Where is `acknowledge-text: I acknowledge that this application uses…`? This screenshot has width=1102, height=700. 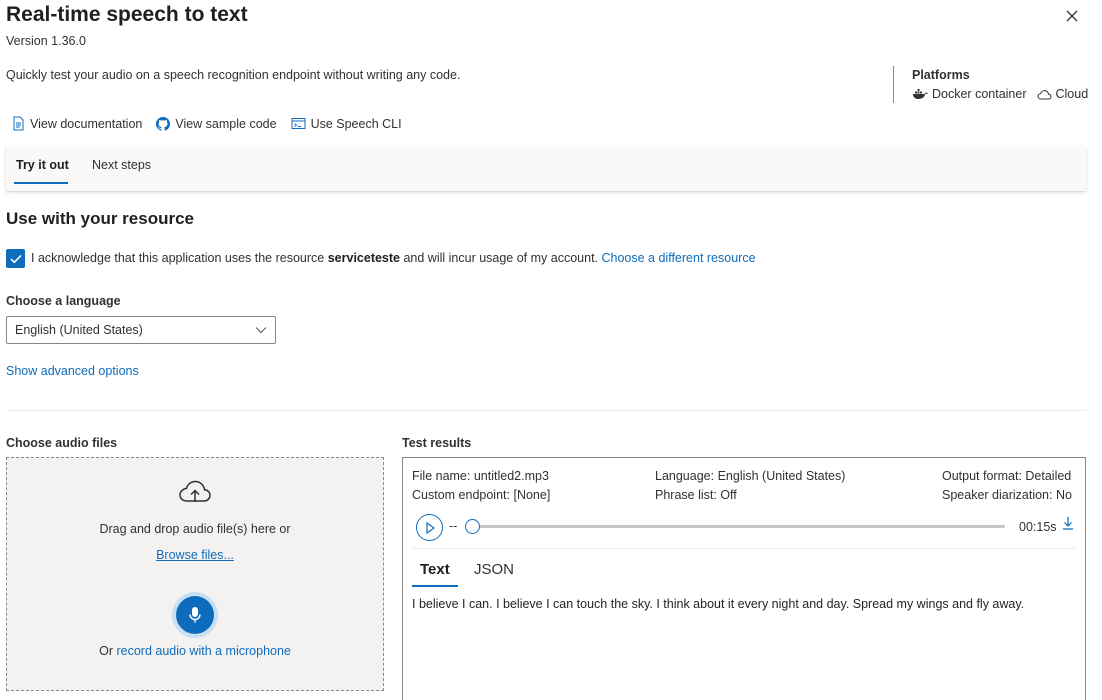
acknowledge-text: I acknowledge that this application uses… is located at coordinates (393, 258).